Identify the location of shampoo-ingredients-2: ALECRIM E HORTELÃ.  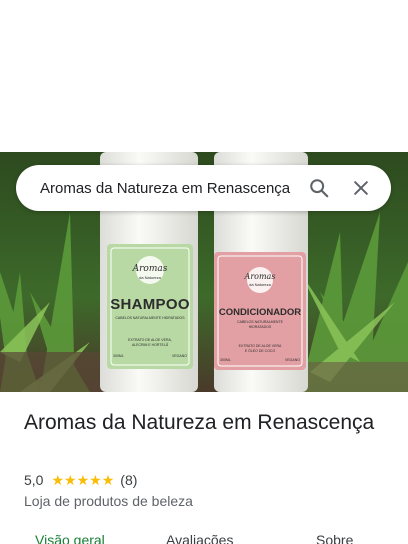
(150, 345).